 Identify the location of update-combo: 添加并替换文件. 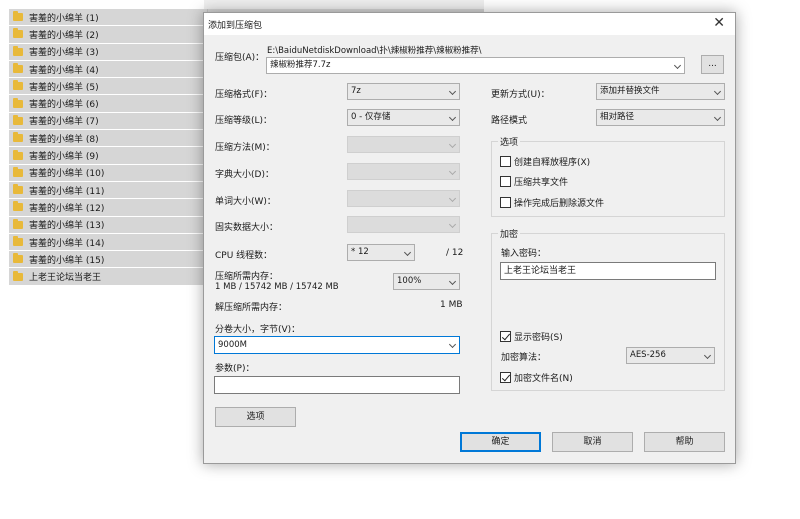
(660, 91).